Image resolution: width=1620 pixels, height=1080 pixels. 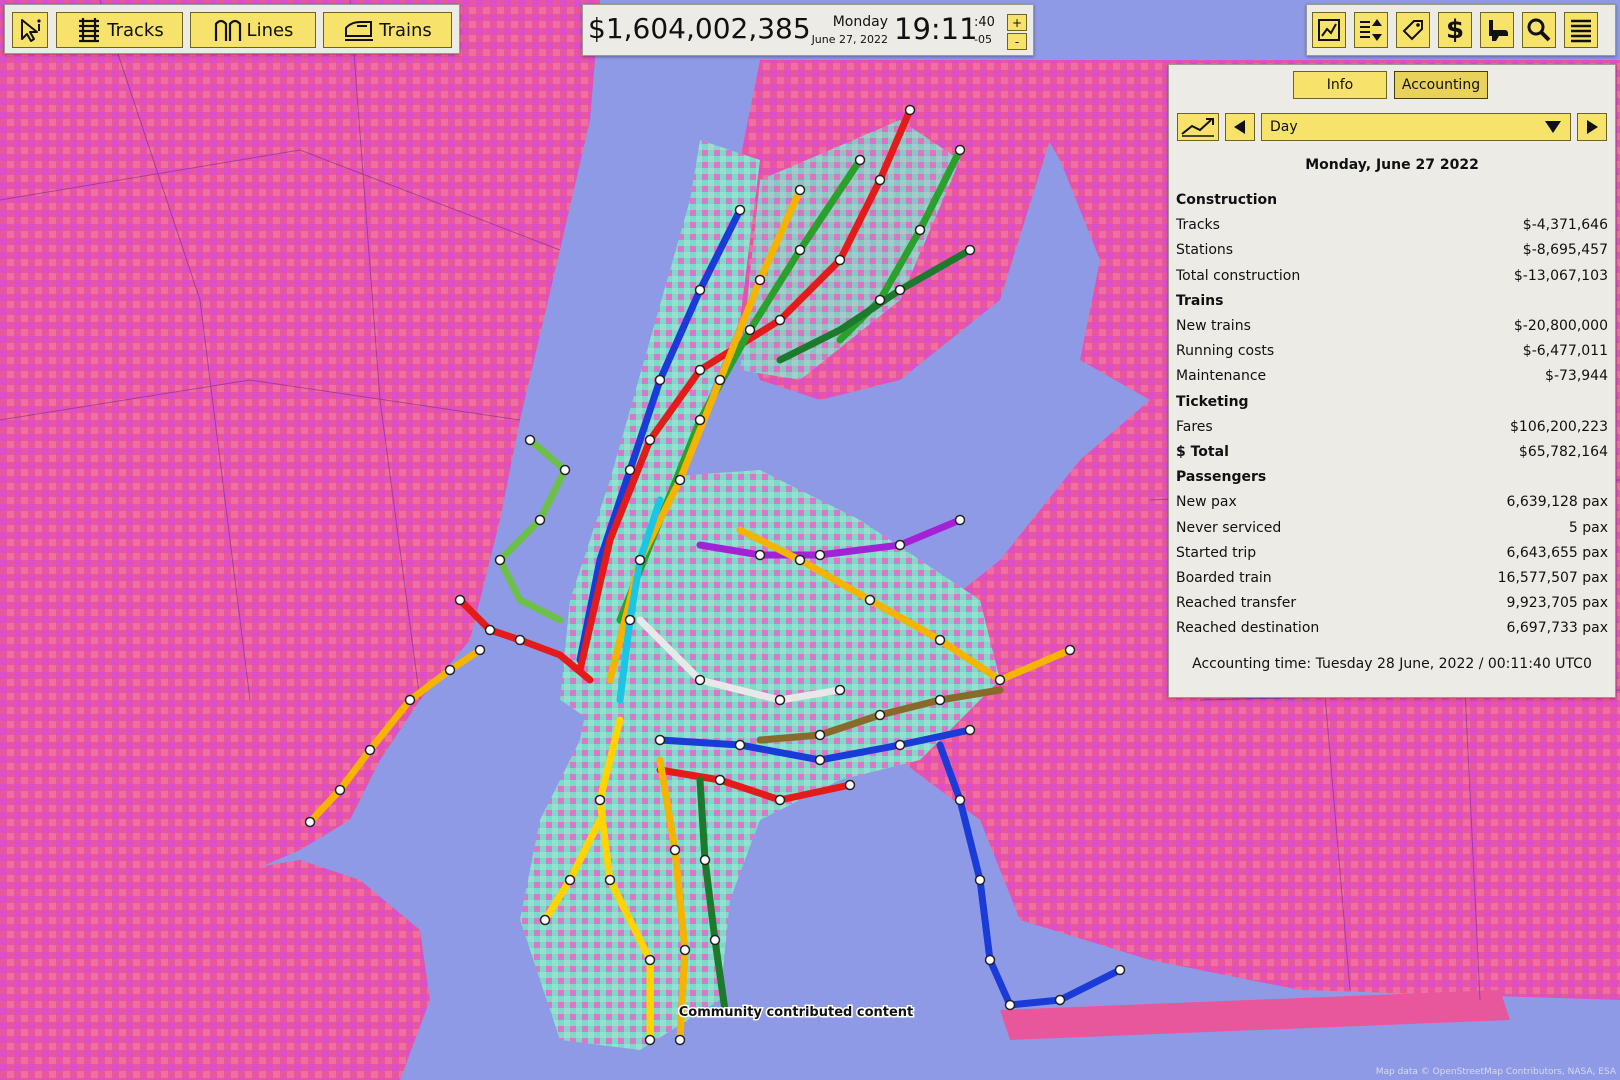 I want to click on time-display: 19:11, so click(x=936, y=29).